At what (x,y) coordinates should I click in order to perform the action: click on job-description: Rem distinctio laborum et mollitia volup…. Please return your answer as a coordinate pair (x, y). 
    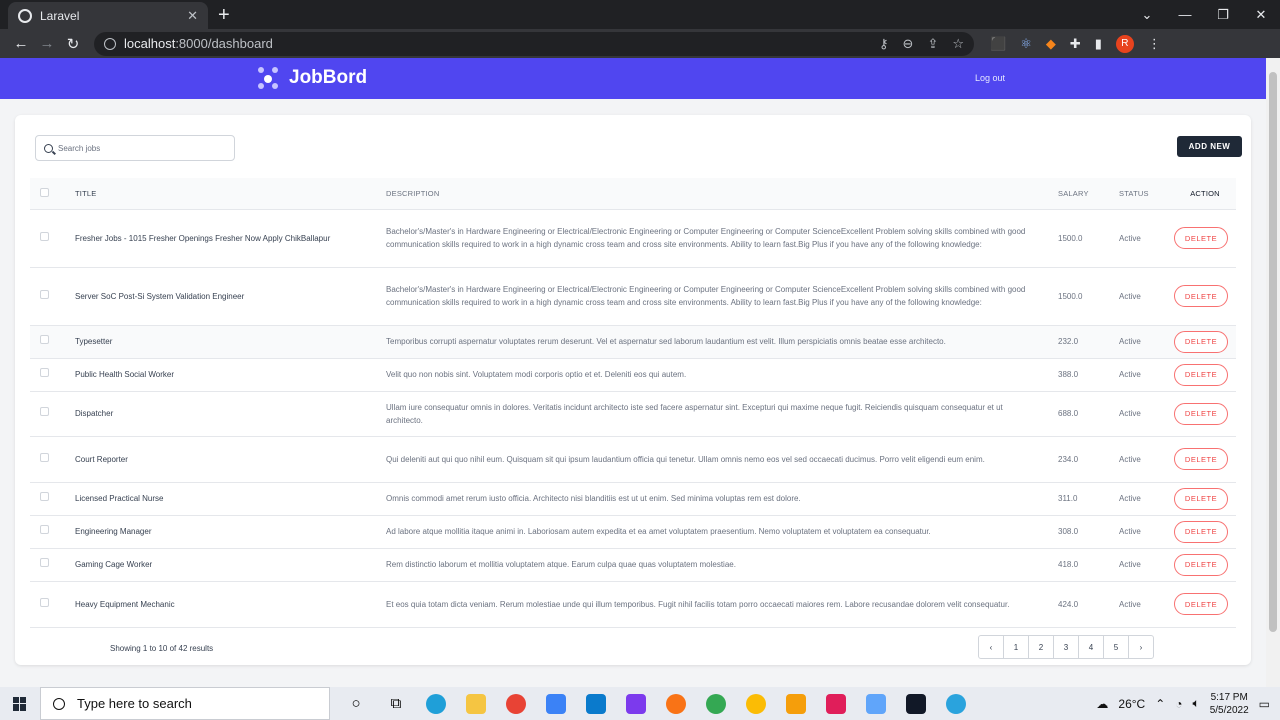
    Looking at the image, I should click on (722, 564).